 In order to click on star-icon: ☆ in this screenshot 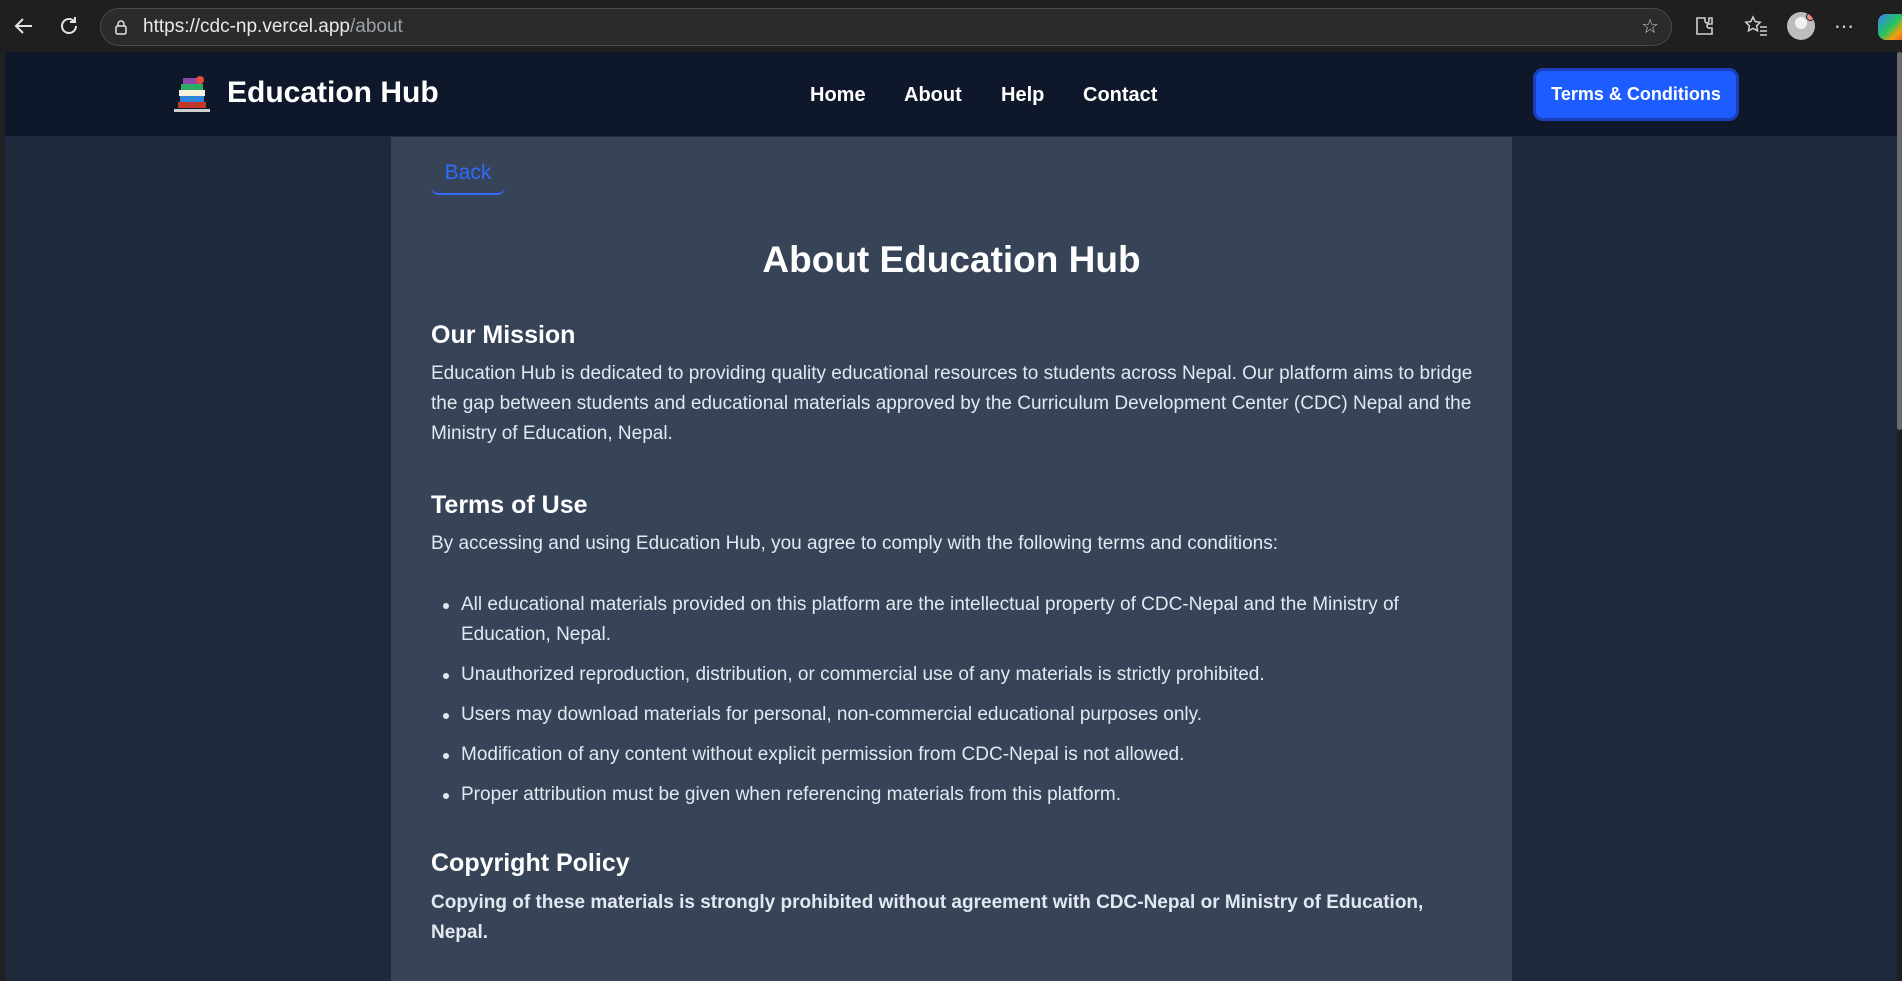, I will do `click(1650, 27)`.